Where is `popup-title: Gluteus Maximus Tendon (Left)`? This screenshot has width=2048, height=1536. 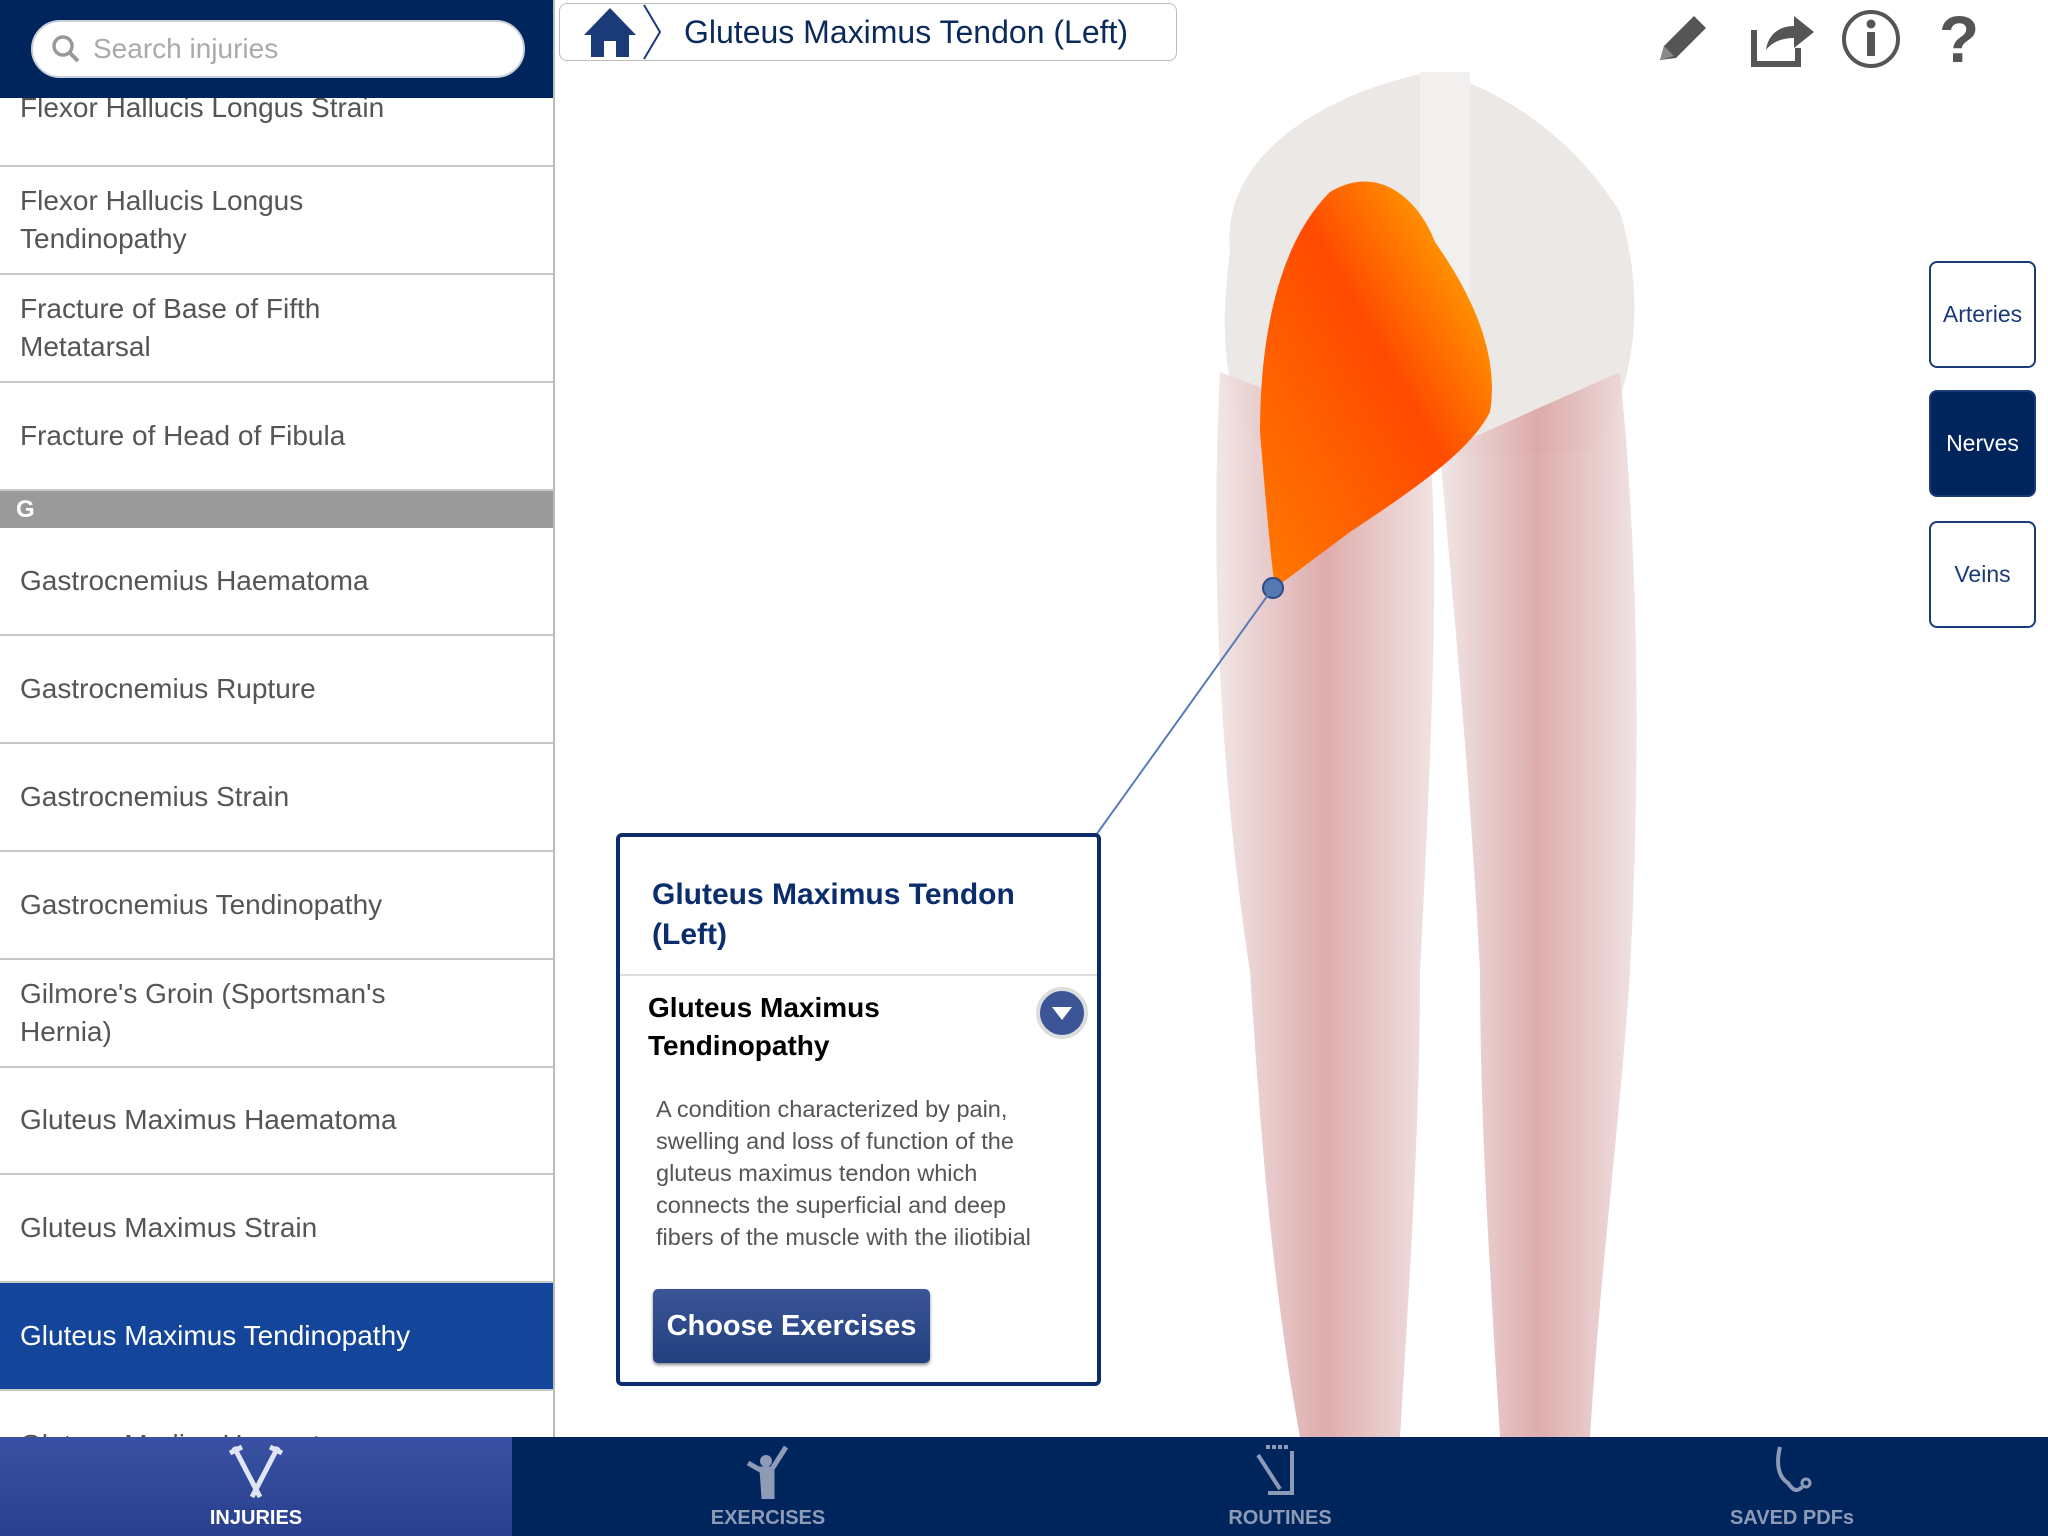 popup-title: Gluteus Maximus Tendon (Left) is located at coordinates (833, 914).